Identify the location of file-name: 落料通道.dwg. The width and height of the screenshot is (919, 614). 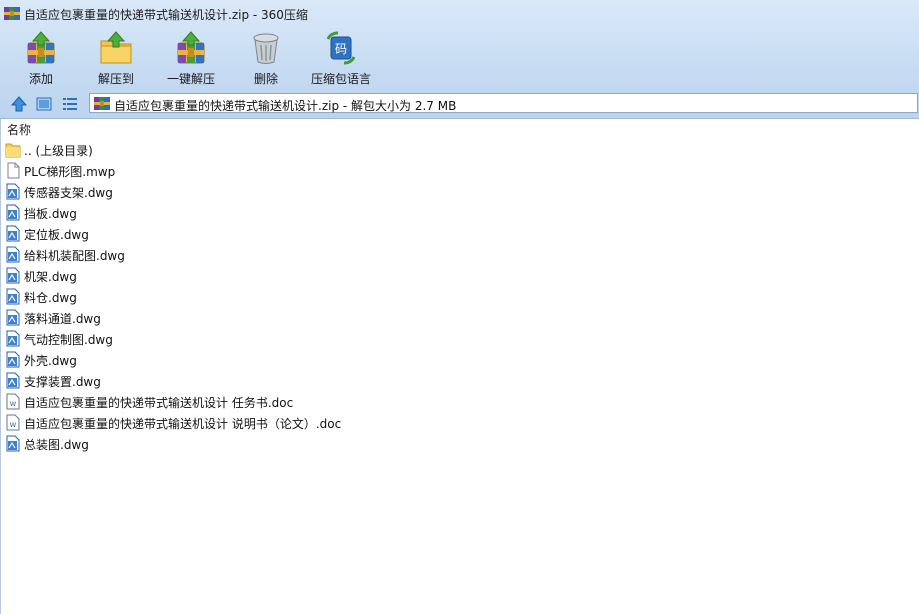
(62, 319).